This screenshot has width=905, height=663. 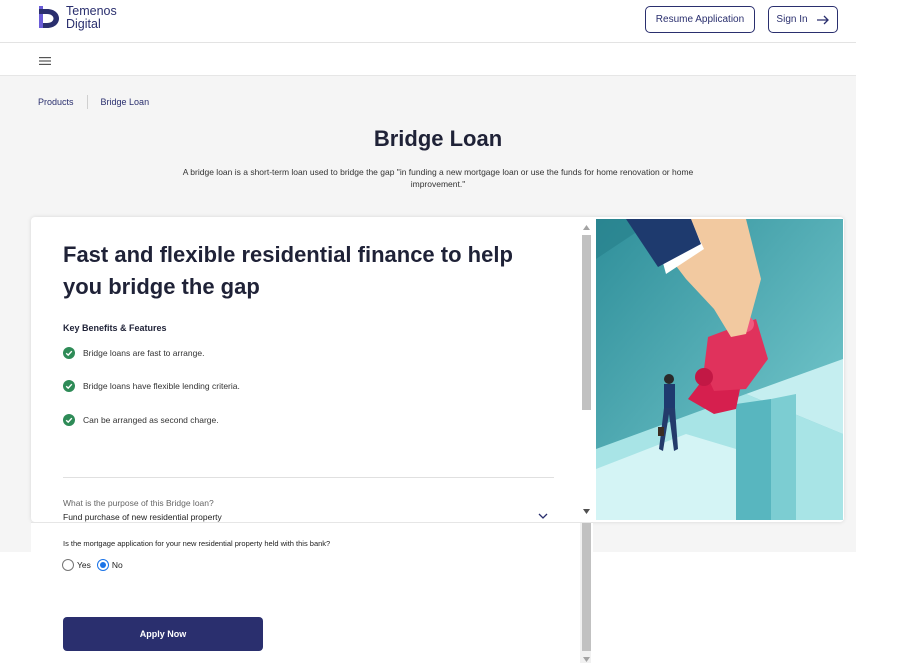 What do you see at coordinates (92, 565) in the screenshot?
I see `mortgage-radio-group: Yes No` at bounding box center [92, 565].